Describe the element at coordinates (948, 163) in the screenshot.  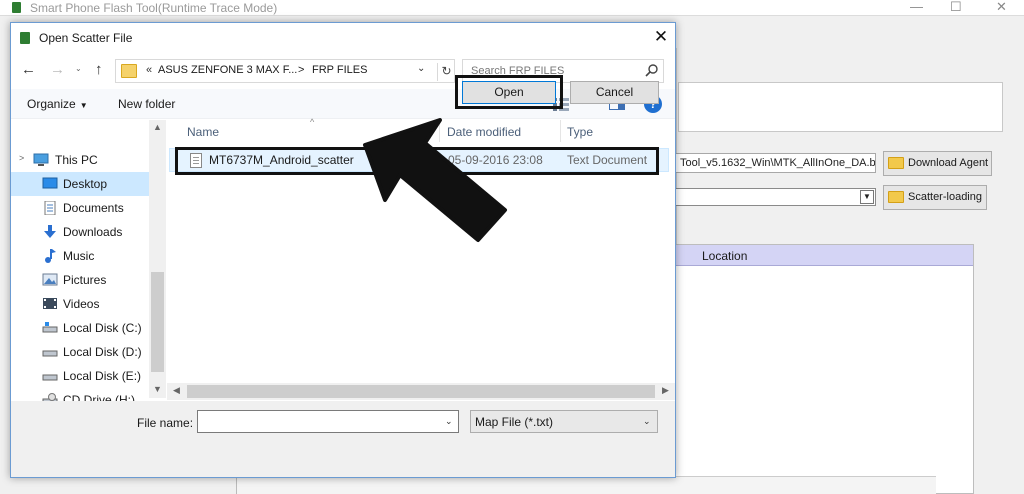
I see `download-agent-label: Download Agent` at that location.